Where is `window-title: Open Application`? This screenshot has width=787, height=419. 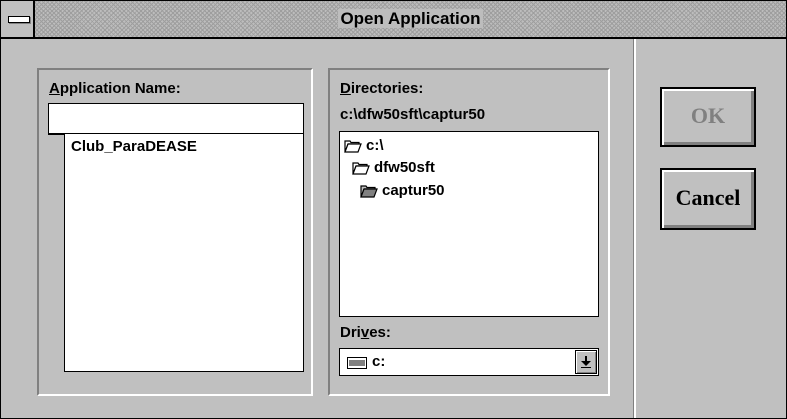 window-title: Open Application is located at coordinates (410, 18).